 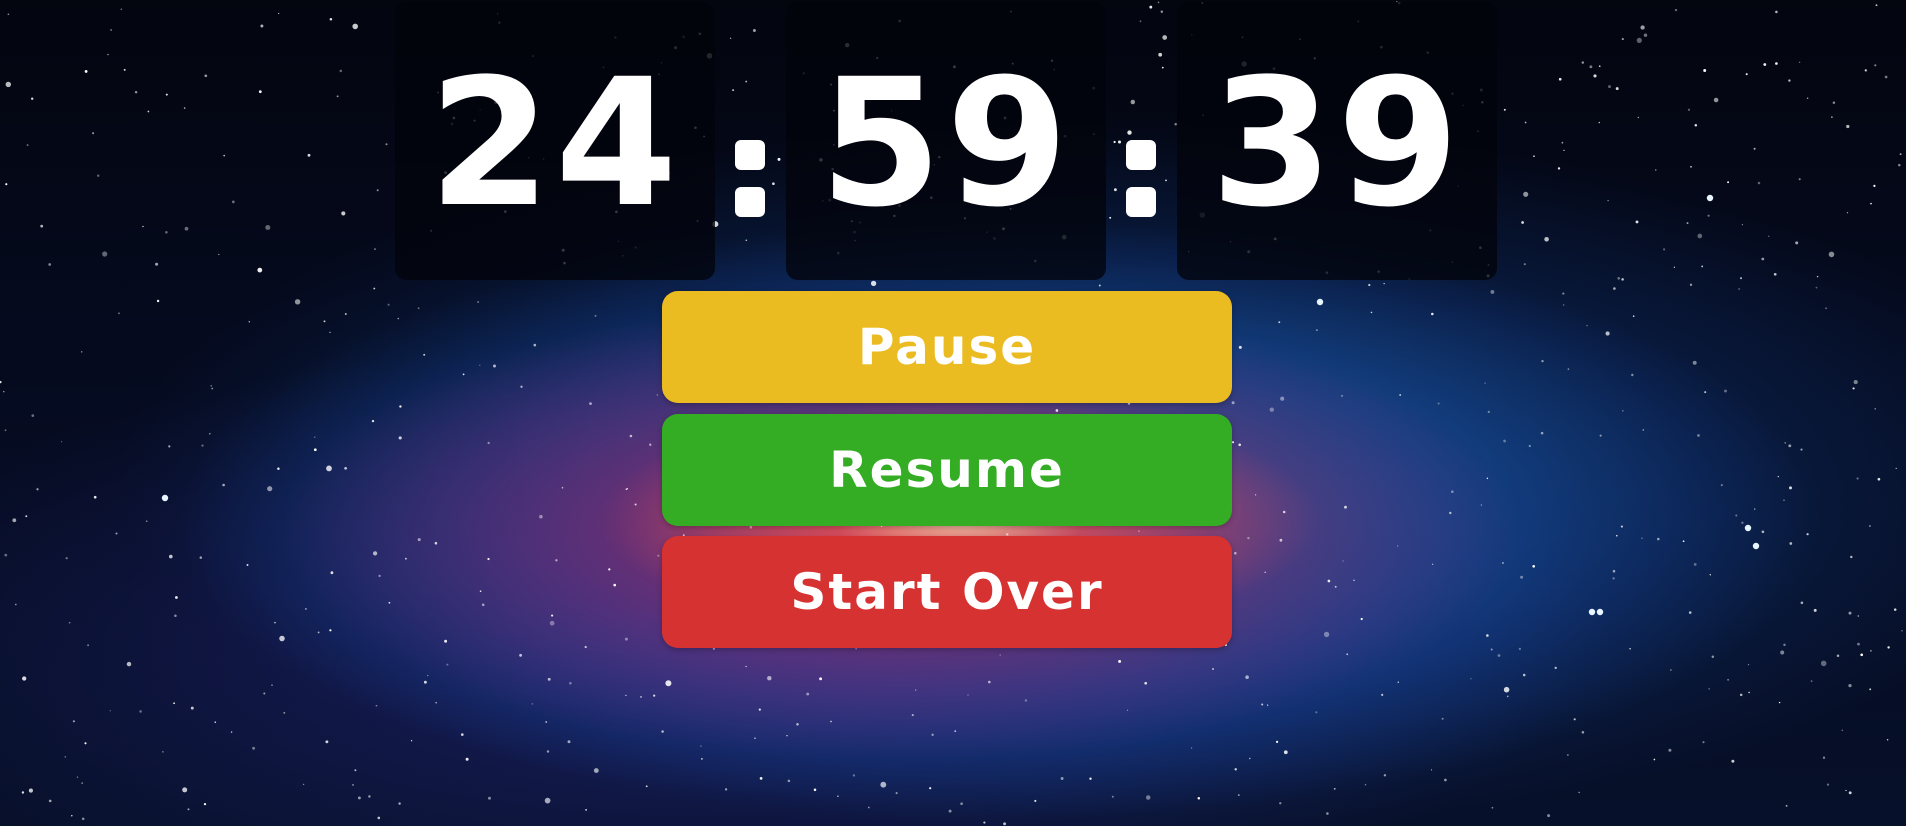 What do you see at coordinates (947, 592) in the screenshot?
I see `start-over-button: Start Over` at bounding box center [947, 592].